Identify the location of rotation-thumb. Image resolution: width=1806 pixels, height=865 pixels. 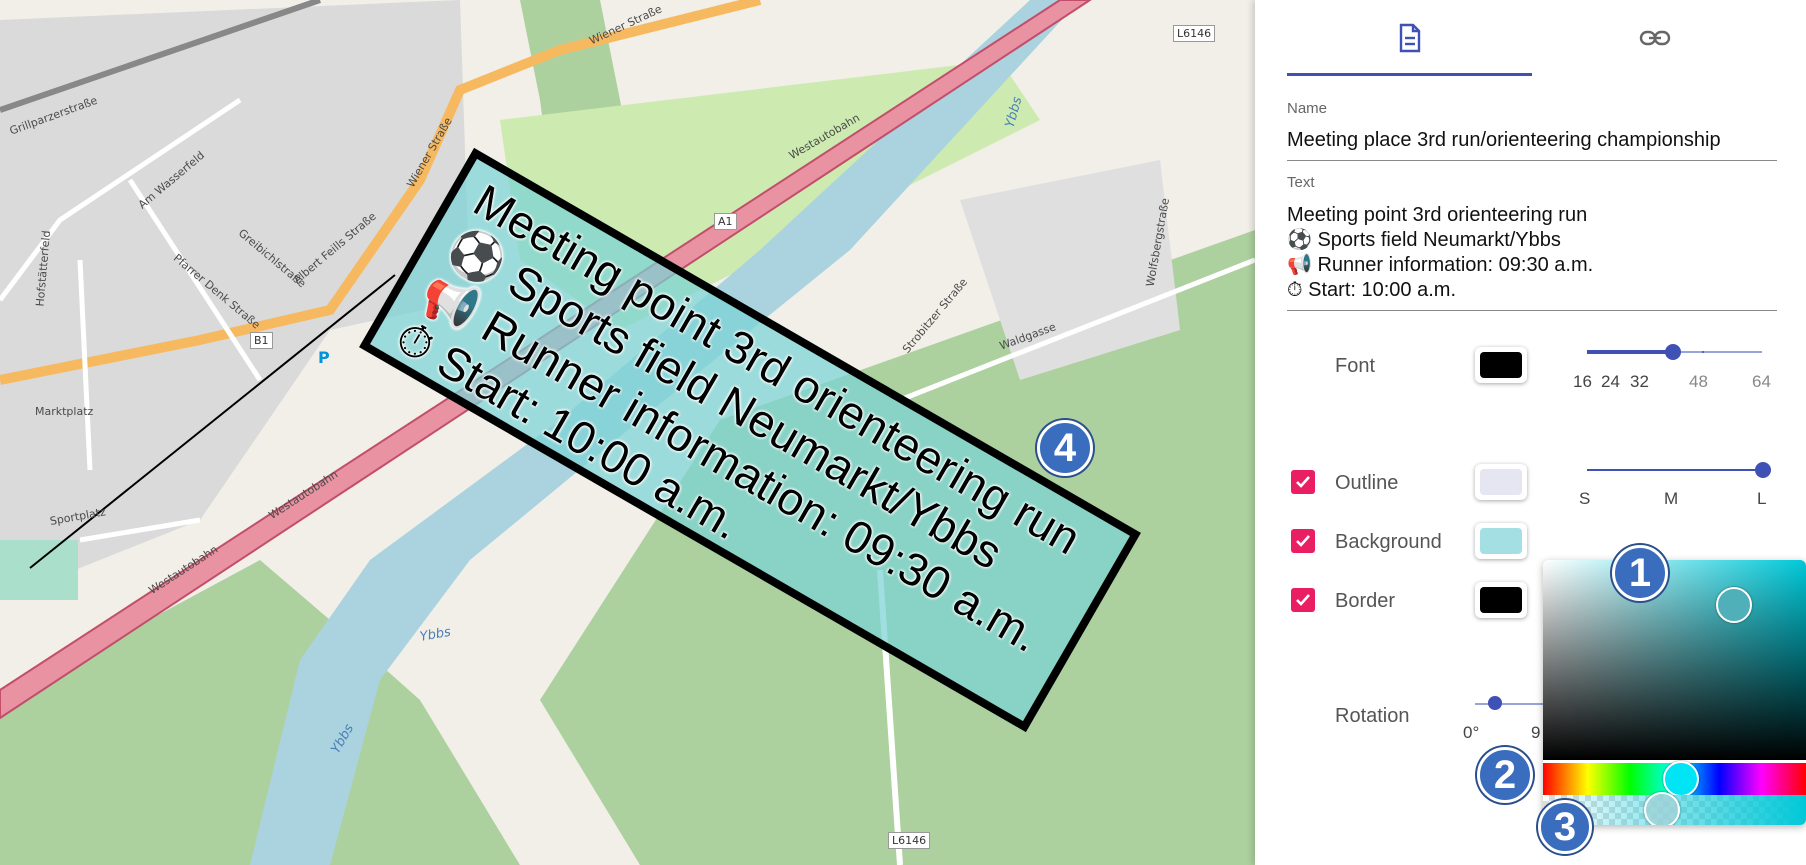
(1495, 703).